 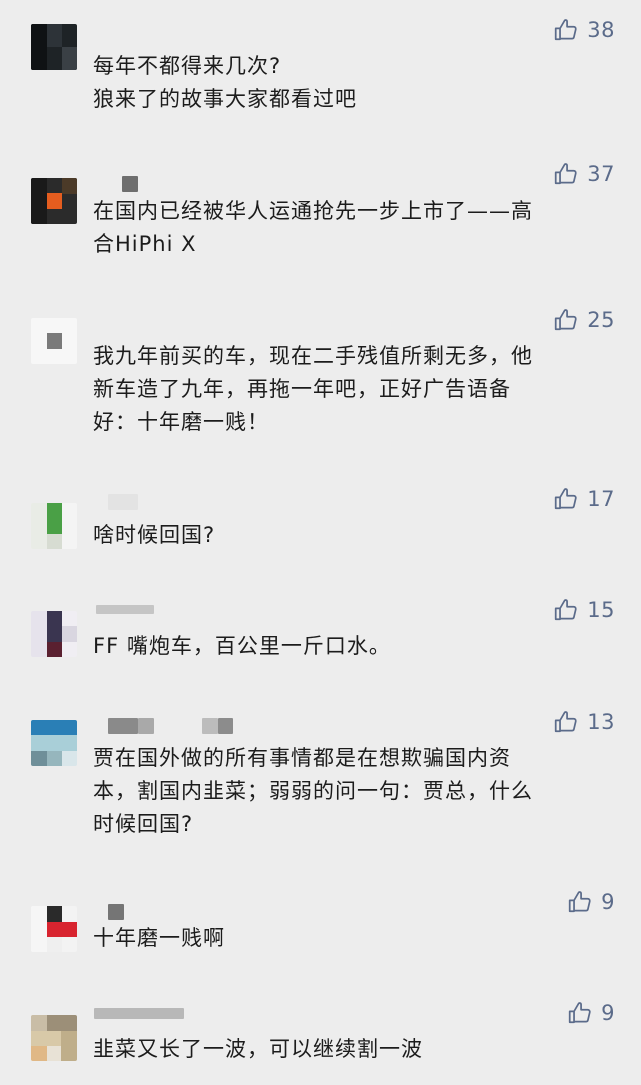 What do you see at coordinates (601, 320) in the screenshot?
I see `like-count: 25` at bounding box center [601, 320].